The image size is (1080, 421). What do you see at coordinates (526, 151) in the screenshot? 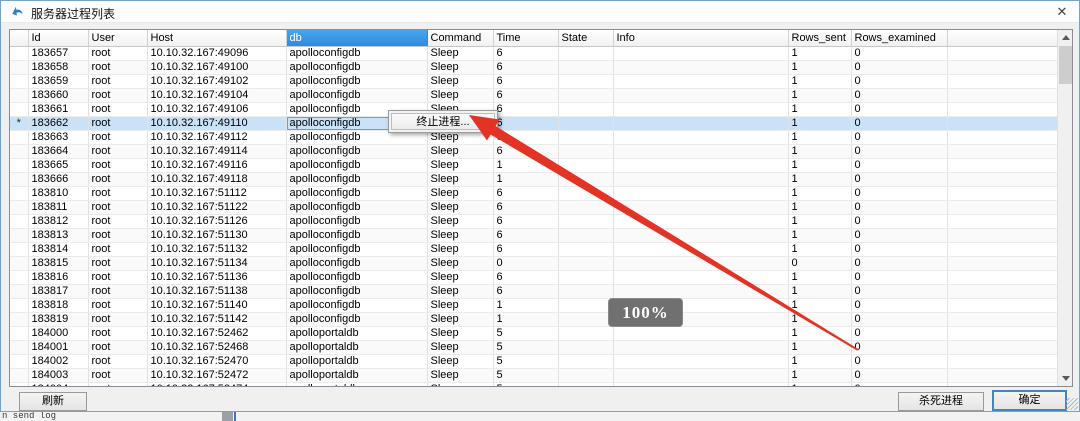
I see `cell-time: 6` at bounding box center [526, 151].